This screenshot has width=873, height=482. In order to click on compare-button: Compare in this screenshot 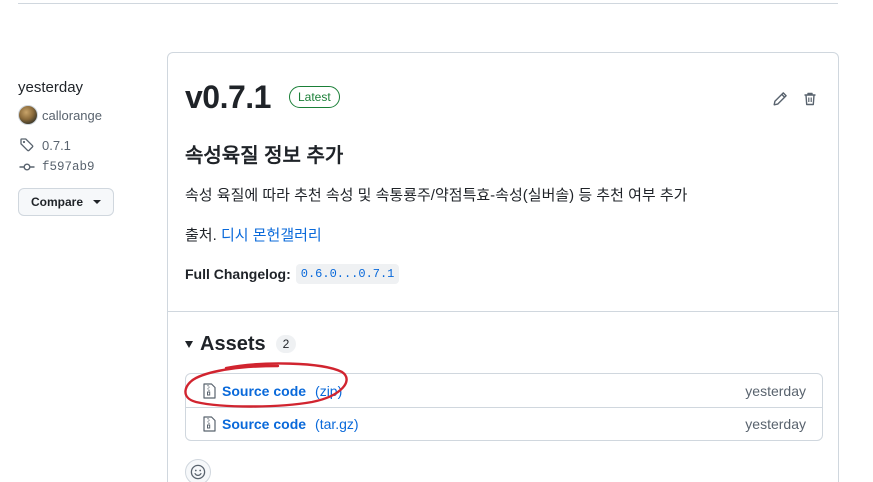, I will do `click(66, 202)`.